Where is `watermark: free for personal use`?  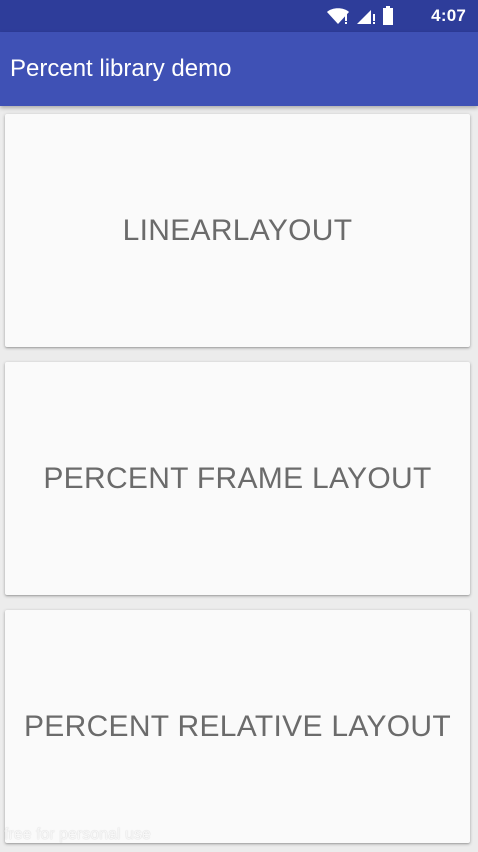 watermark: free for personal use is located at coordinates (77, 834).